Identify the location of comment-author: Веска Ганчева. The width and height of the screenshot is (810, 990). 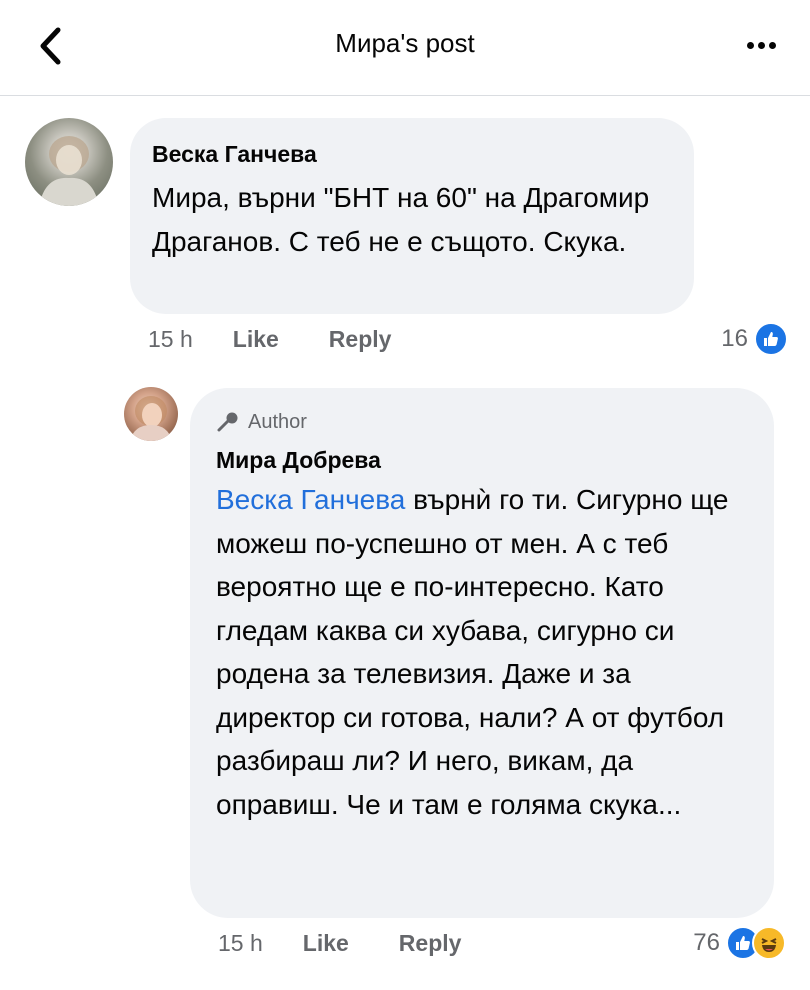
(412, 154).